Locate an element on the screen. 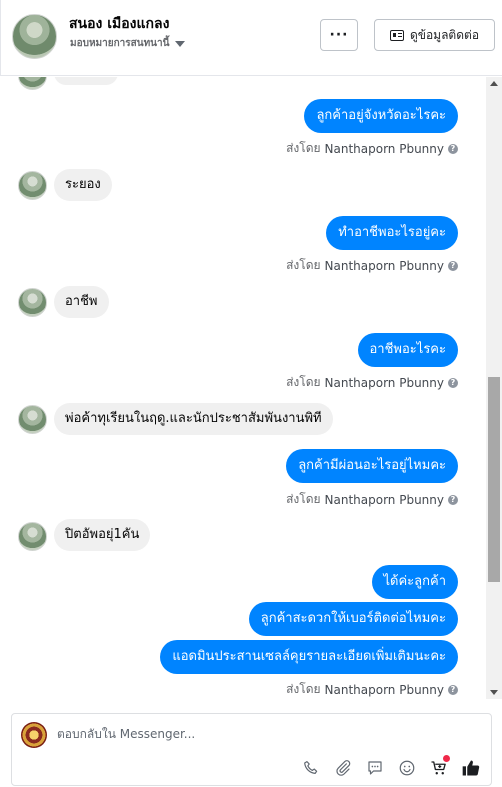  scrollbar-thumb is located at coordinates (494, 479).